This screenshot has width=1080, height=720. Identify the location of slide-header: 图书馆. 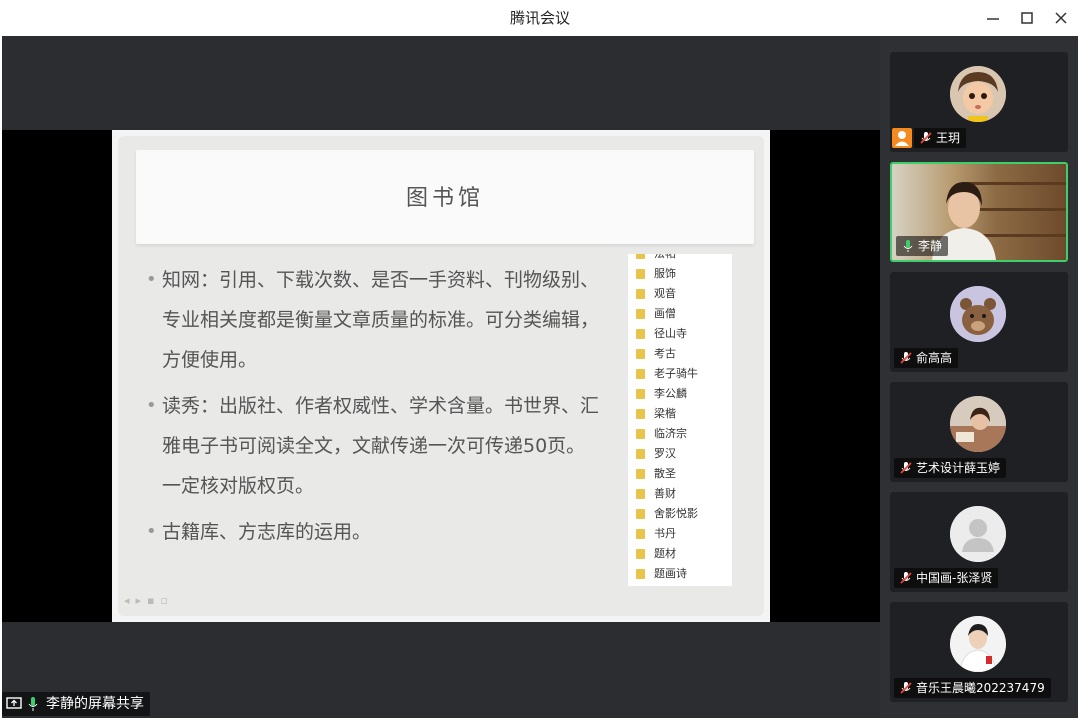
(445, 197).